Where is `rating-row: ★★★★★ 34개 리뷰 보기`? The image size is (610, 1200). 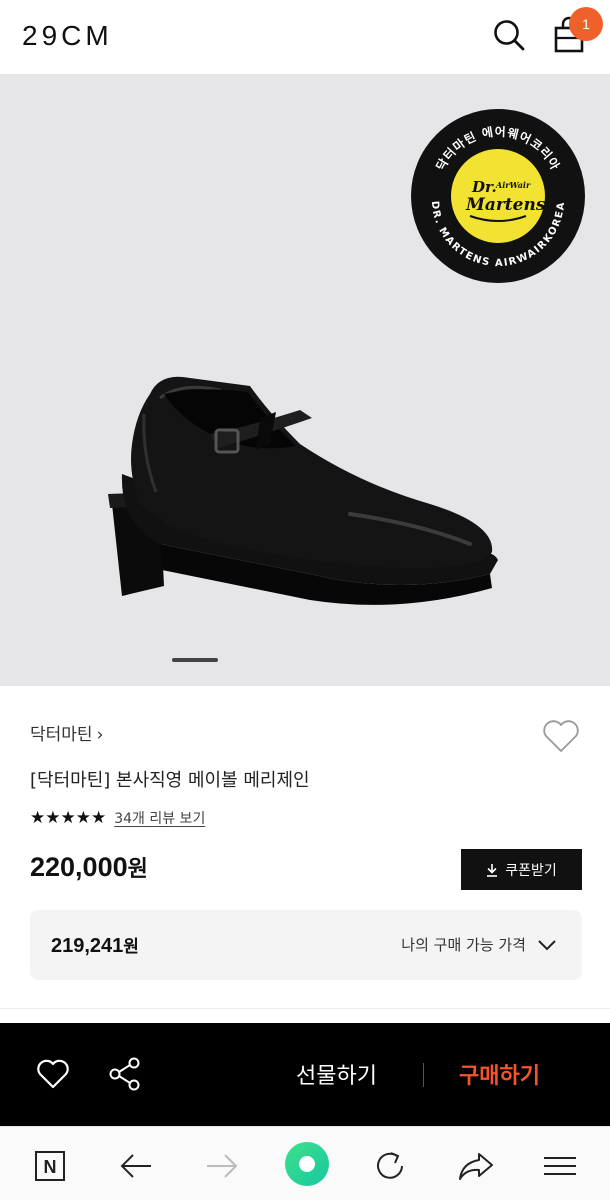 rating-row: ★★★★★ 34개 리뷰 보기 is located at coordinates (117, 818).